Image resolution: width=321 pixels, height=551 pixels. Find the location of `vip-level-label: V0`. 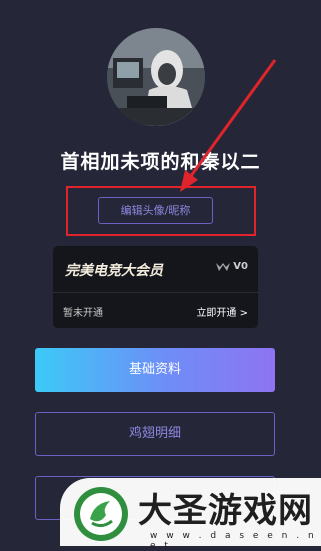

vip-level-label: V0 is located at coordinates (240, 266).